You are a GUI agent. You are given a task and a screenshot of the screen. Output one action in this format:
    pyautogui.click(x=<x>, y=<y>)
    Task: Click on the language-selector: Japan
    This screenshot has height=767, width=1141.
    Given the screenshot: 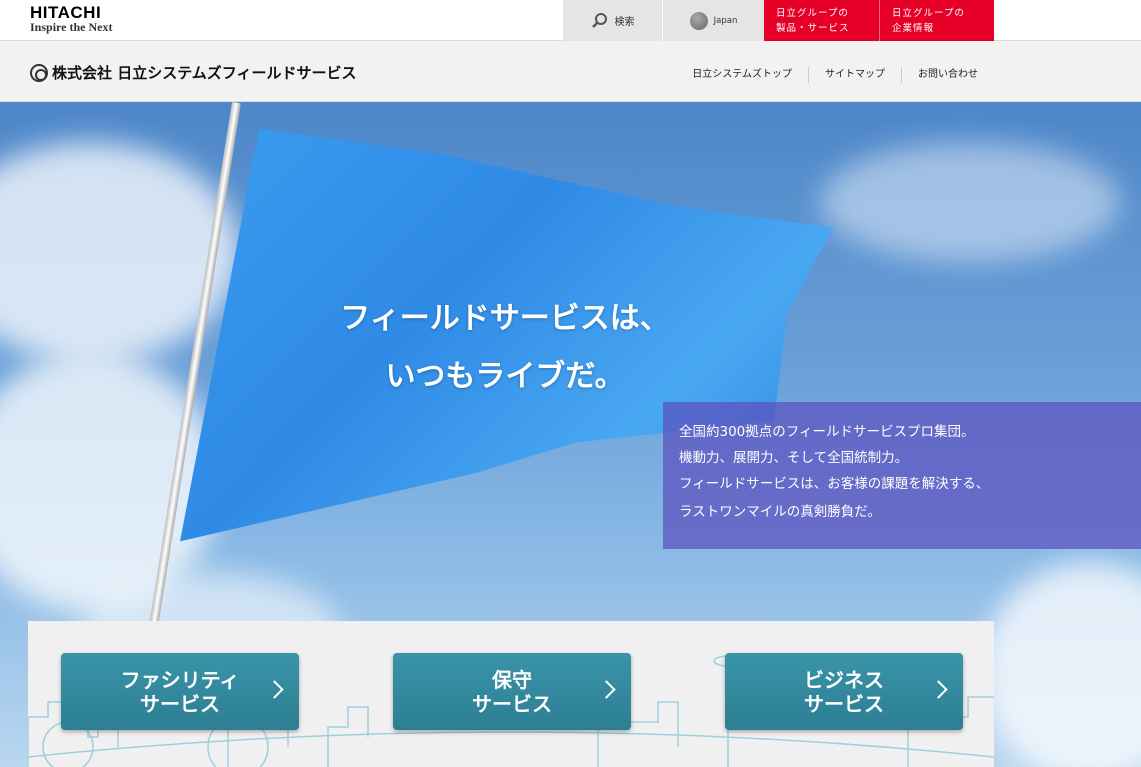 What is the action you would take?
    pyautogui.click(x=713, y=20)
    